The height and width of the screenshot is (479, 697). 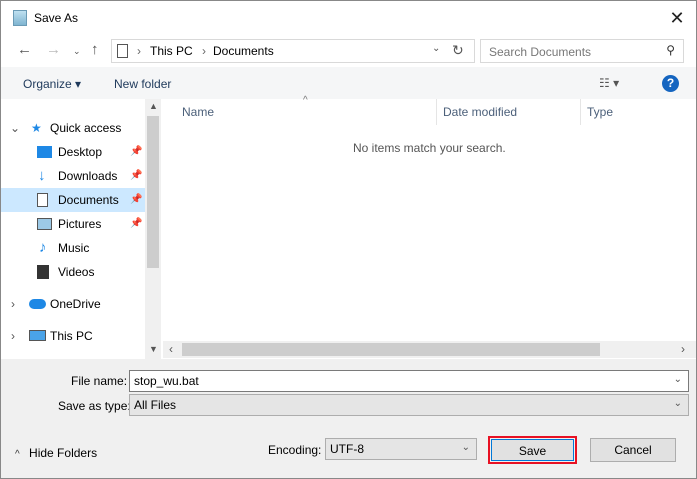 I want to click on toolbar: Organize ▾ New folder ☷ ▾ ?, so click(x=348, y=83).